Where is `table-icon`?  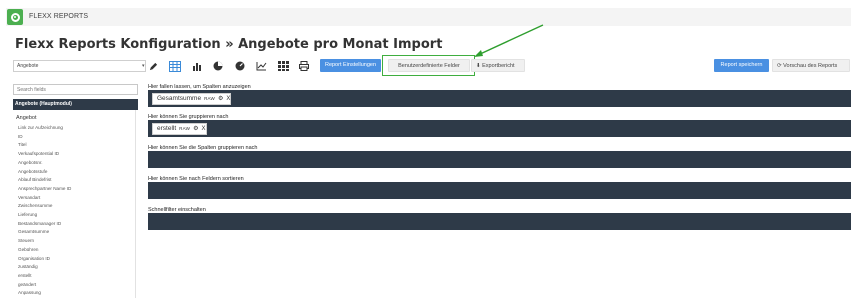
table-icon is located at coordinates (175, 66).